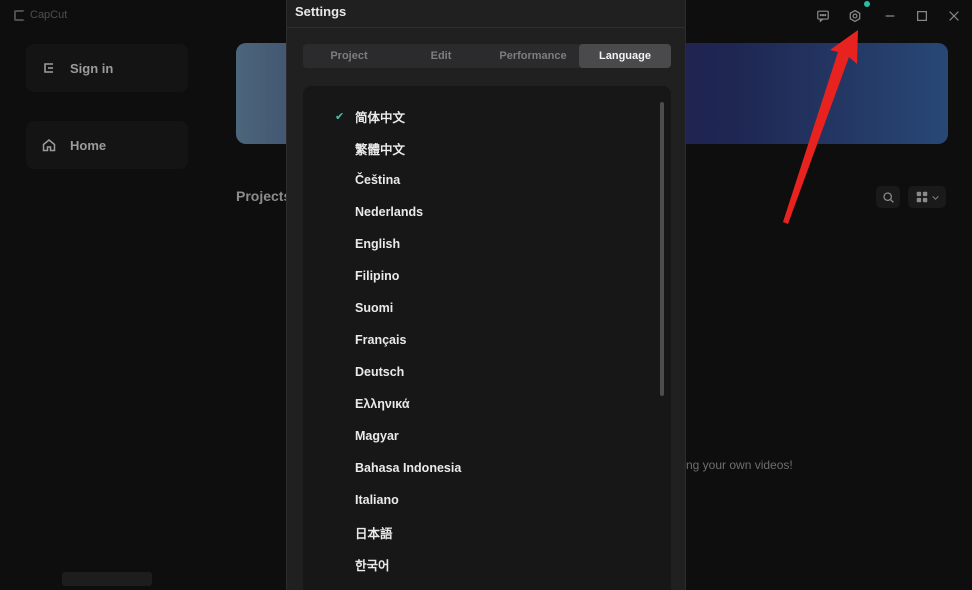  I want to click on checkmark-icon: ✔, so click(340, 116).